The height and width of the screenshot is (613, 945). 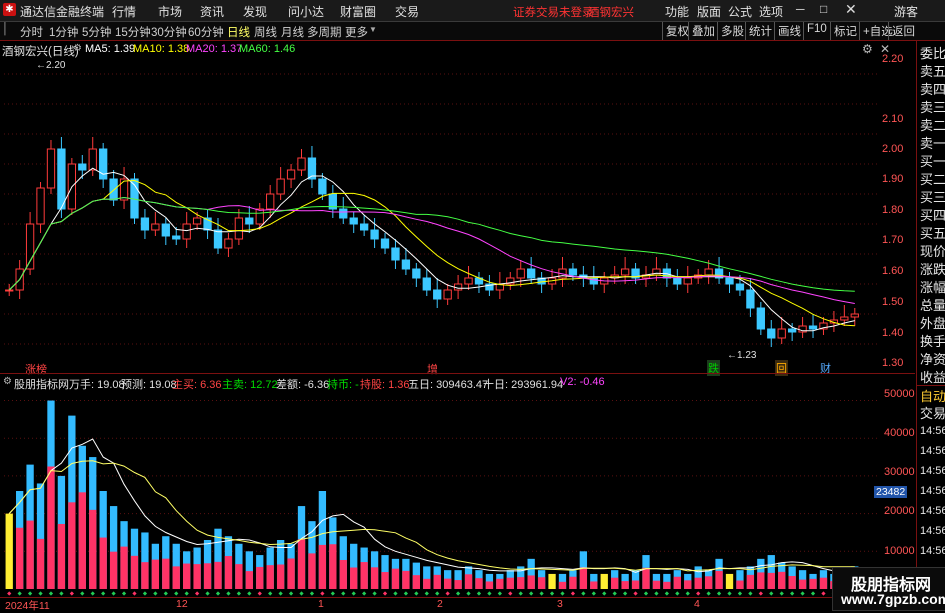 What do you see at coordinates (306, 11) in the screenshot?
I see `menu-ask: 问小达` at bounding box center [306, 11].